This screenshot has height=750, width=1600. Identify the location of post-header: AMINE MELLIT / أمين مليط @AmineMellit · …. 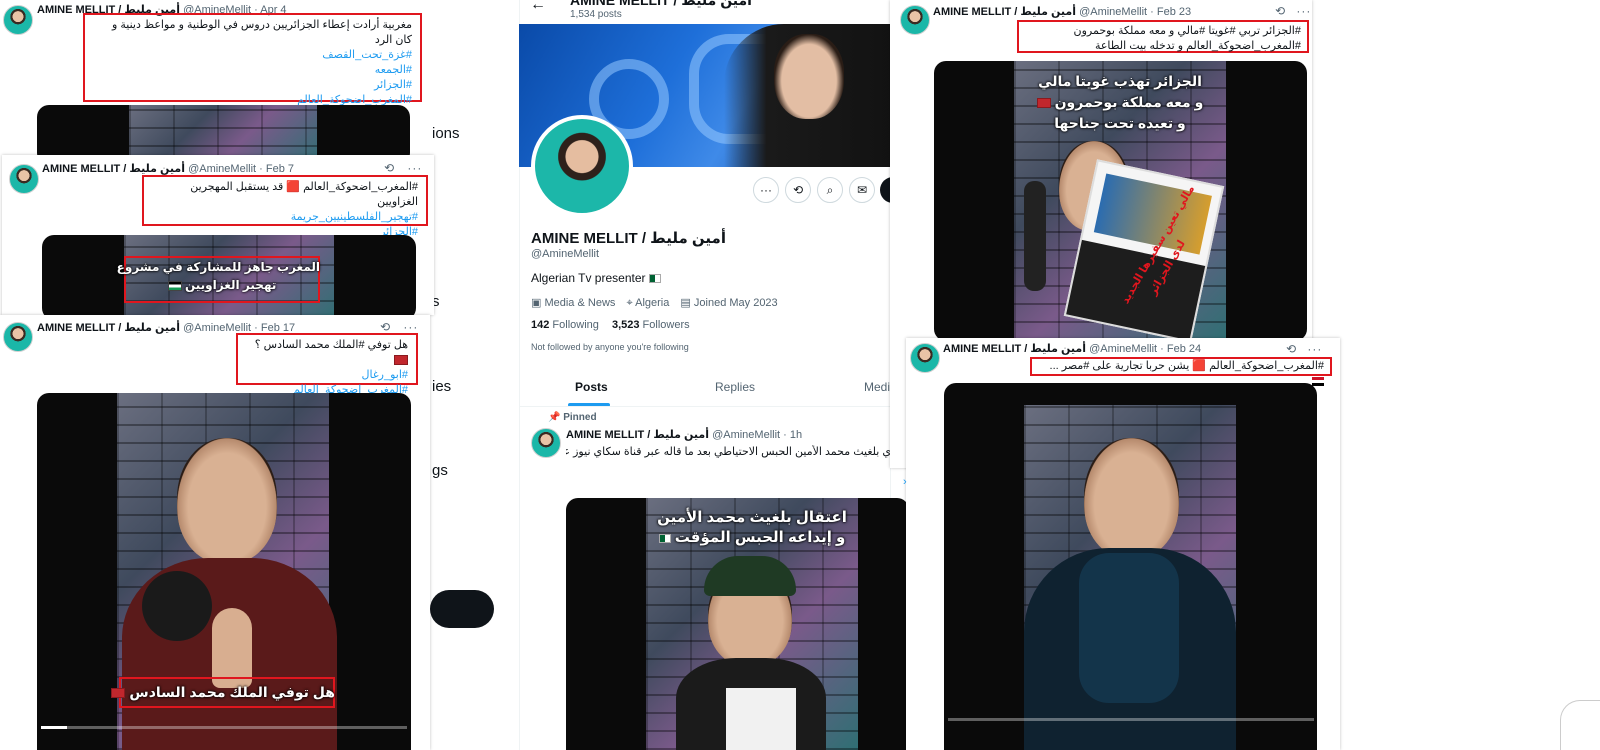
(1062, 11).